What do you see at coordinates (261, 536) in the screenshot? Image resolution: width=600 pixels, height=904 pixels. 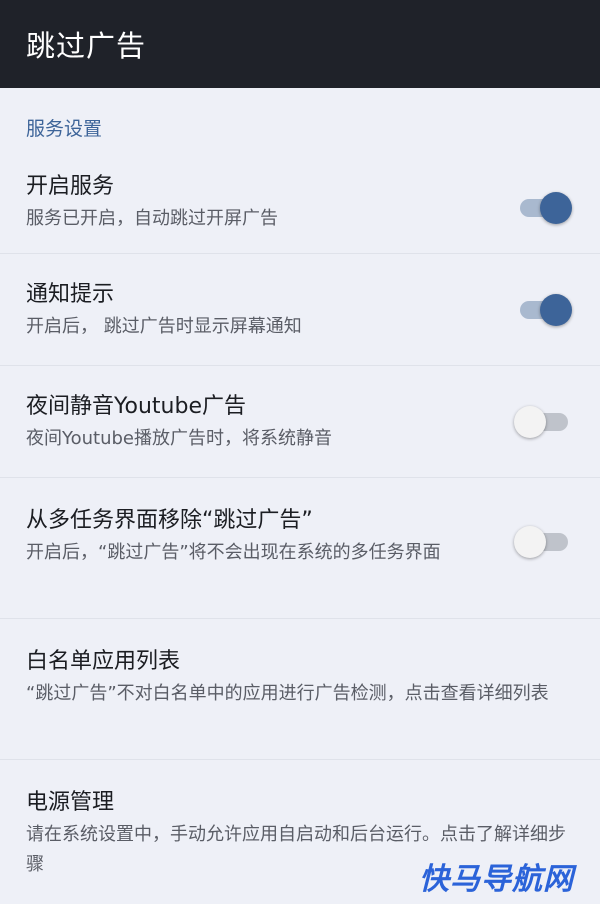 I see `setting-text: 从多任务界面移除“跳过广告” 开启后，“跳过广告”将不会出现在系统的多任务界面` at bounding box center [261, 536].